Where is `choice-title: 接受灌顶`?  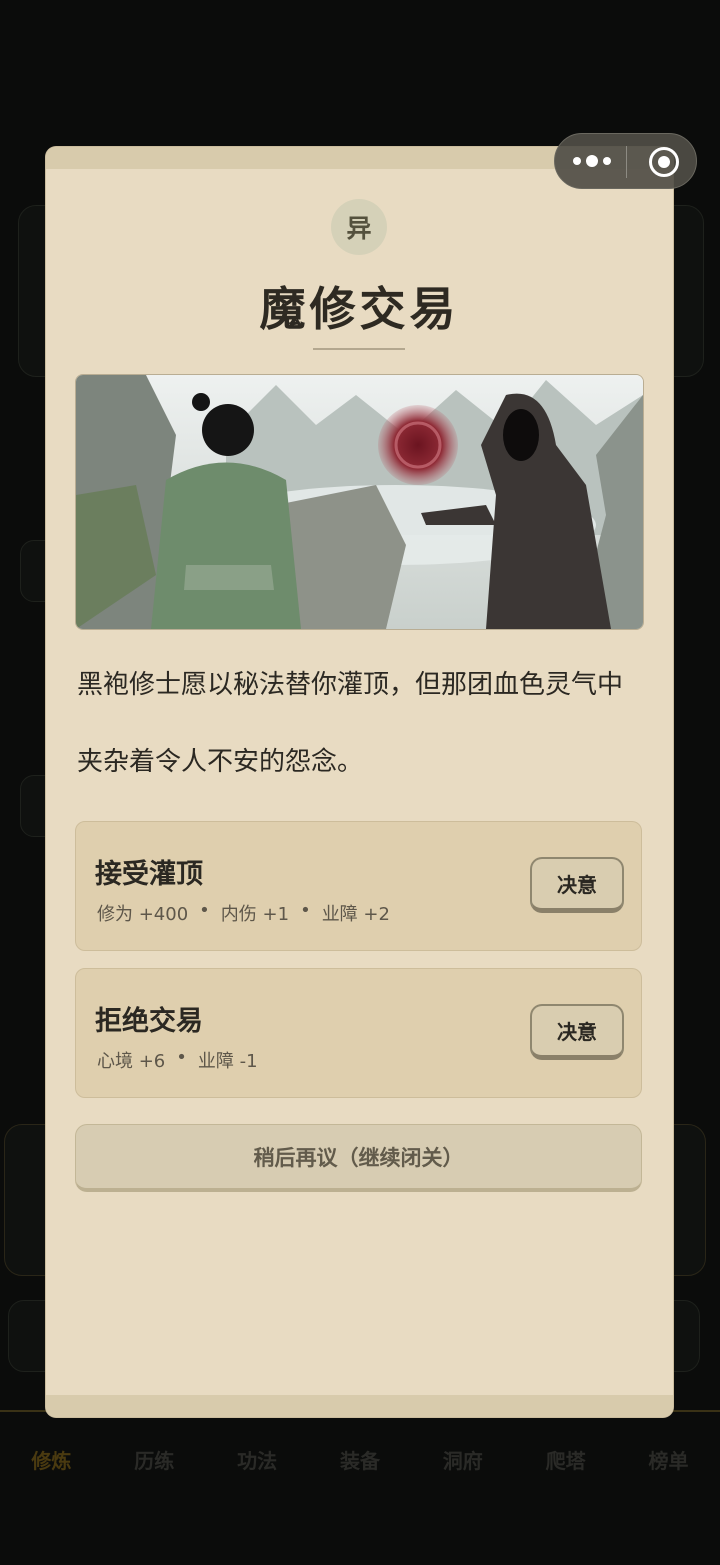
choice-title: 接受灌顶 is located at coordinates (149, 874).